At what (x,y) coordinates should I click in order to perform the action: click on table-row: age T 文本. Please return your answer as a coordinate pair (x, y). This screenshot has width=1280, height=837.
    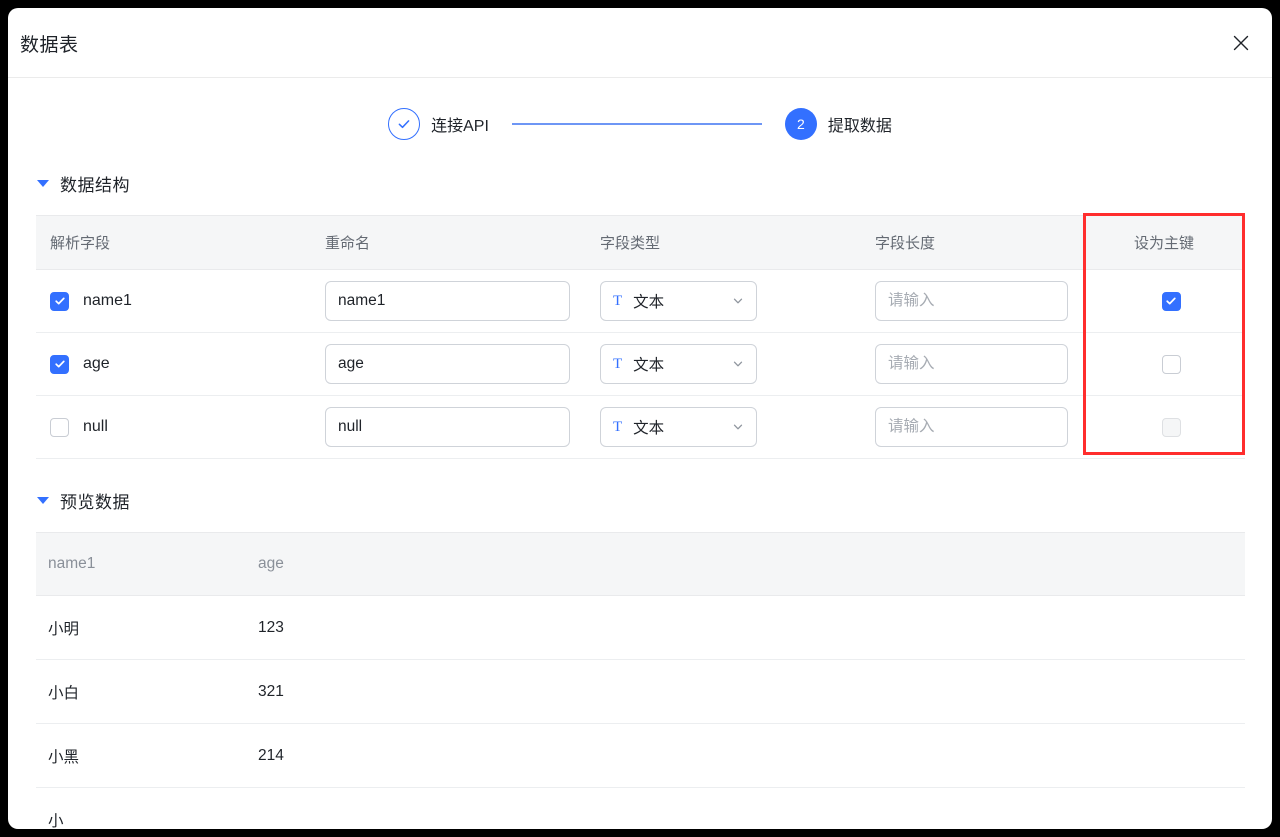
    Looking at the image, I should click on (640, 364).